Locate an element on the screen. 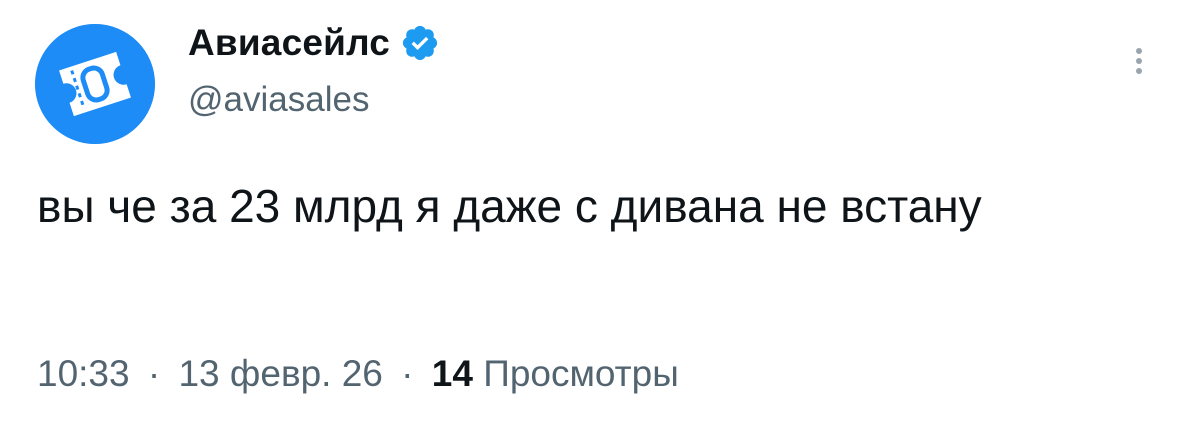  ticket-logo-icon is located at coordinates (95, 84).